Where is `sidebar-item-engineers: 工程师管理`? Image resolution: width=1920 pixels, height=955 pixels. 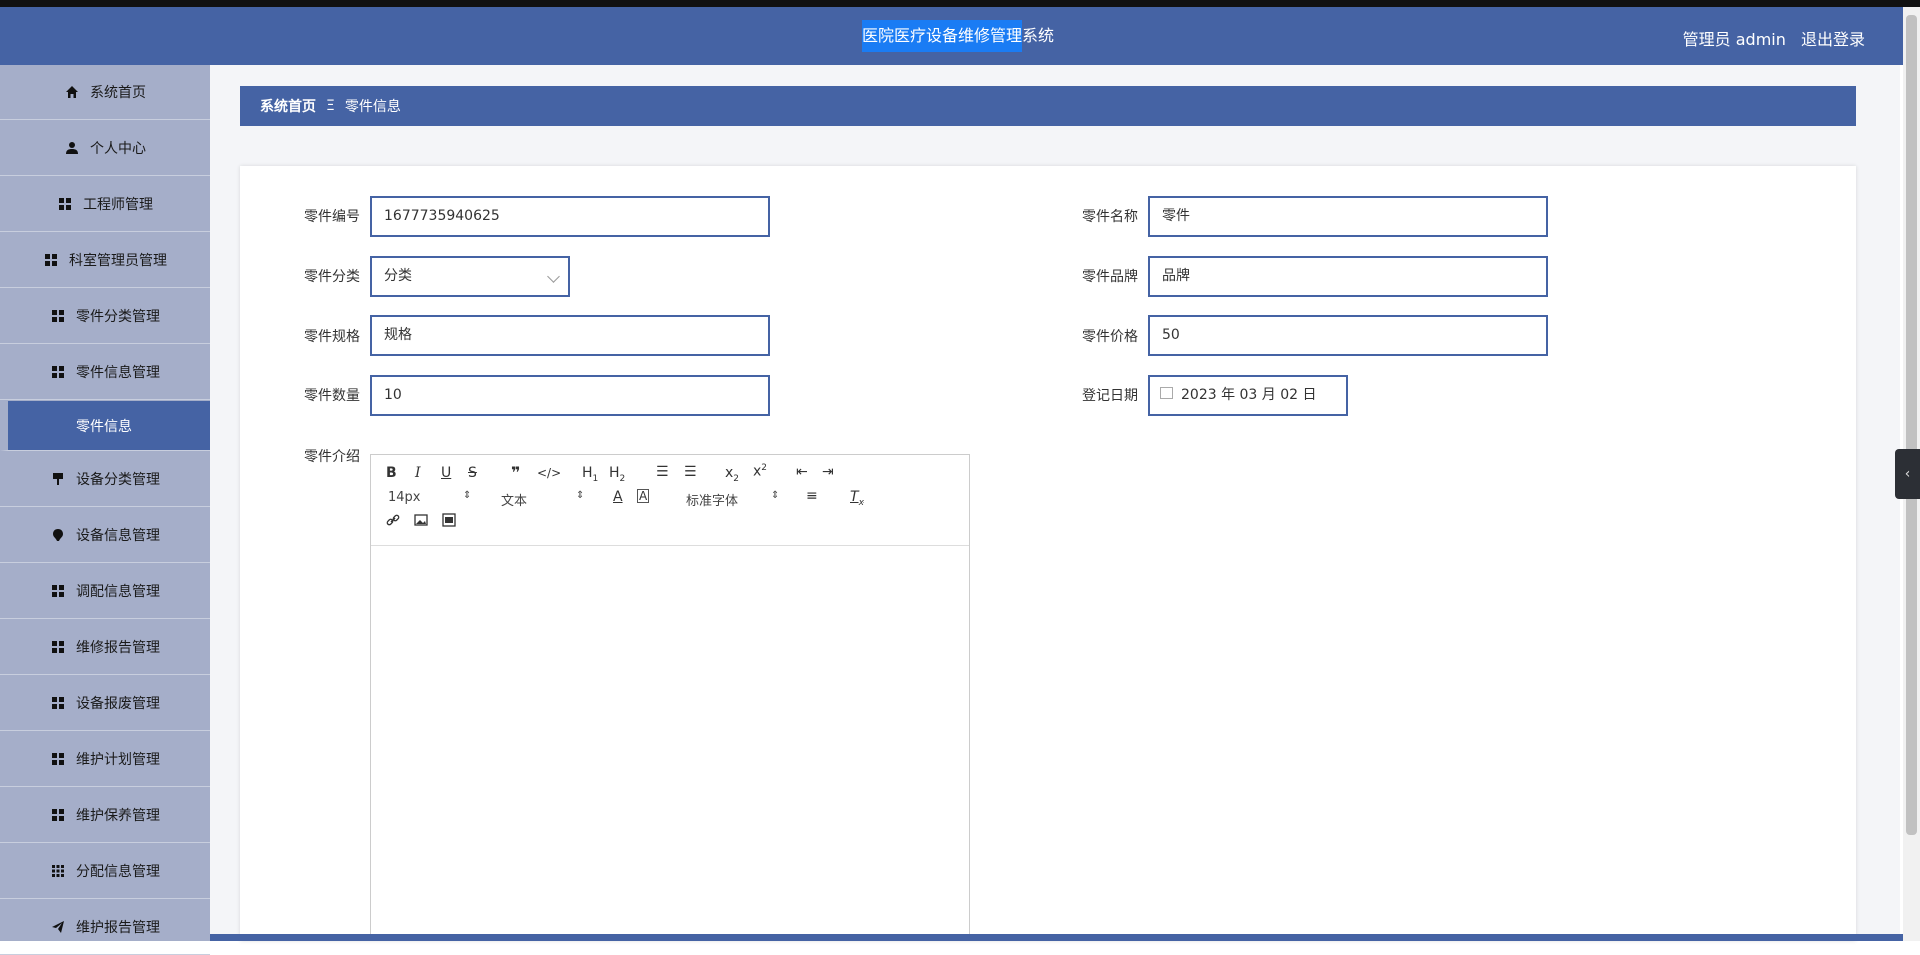 sidebar-item-engineers: 工程师管理 is located at coordinates (105, 204).